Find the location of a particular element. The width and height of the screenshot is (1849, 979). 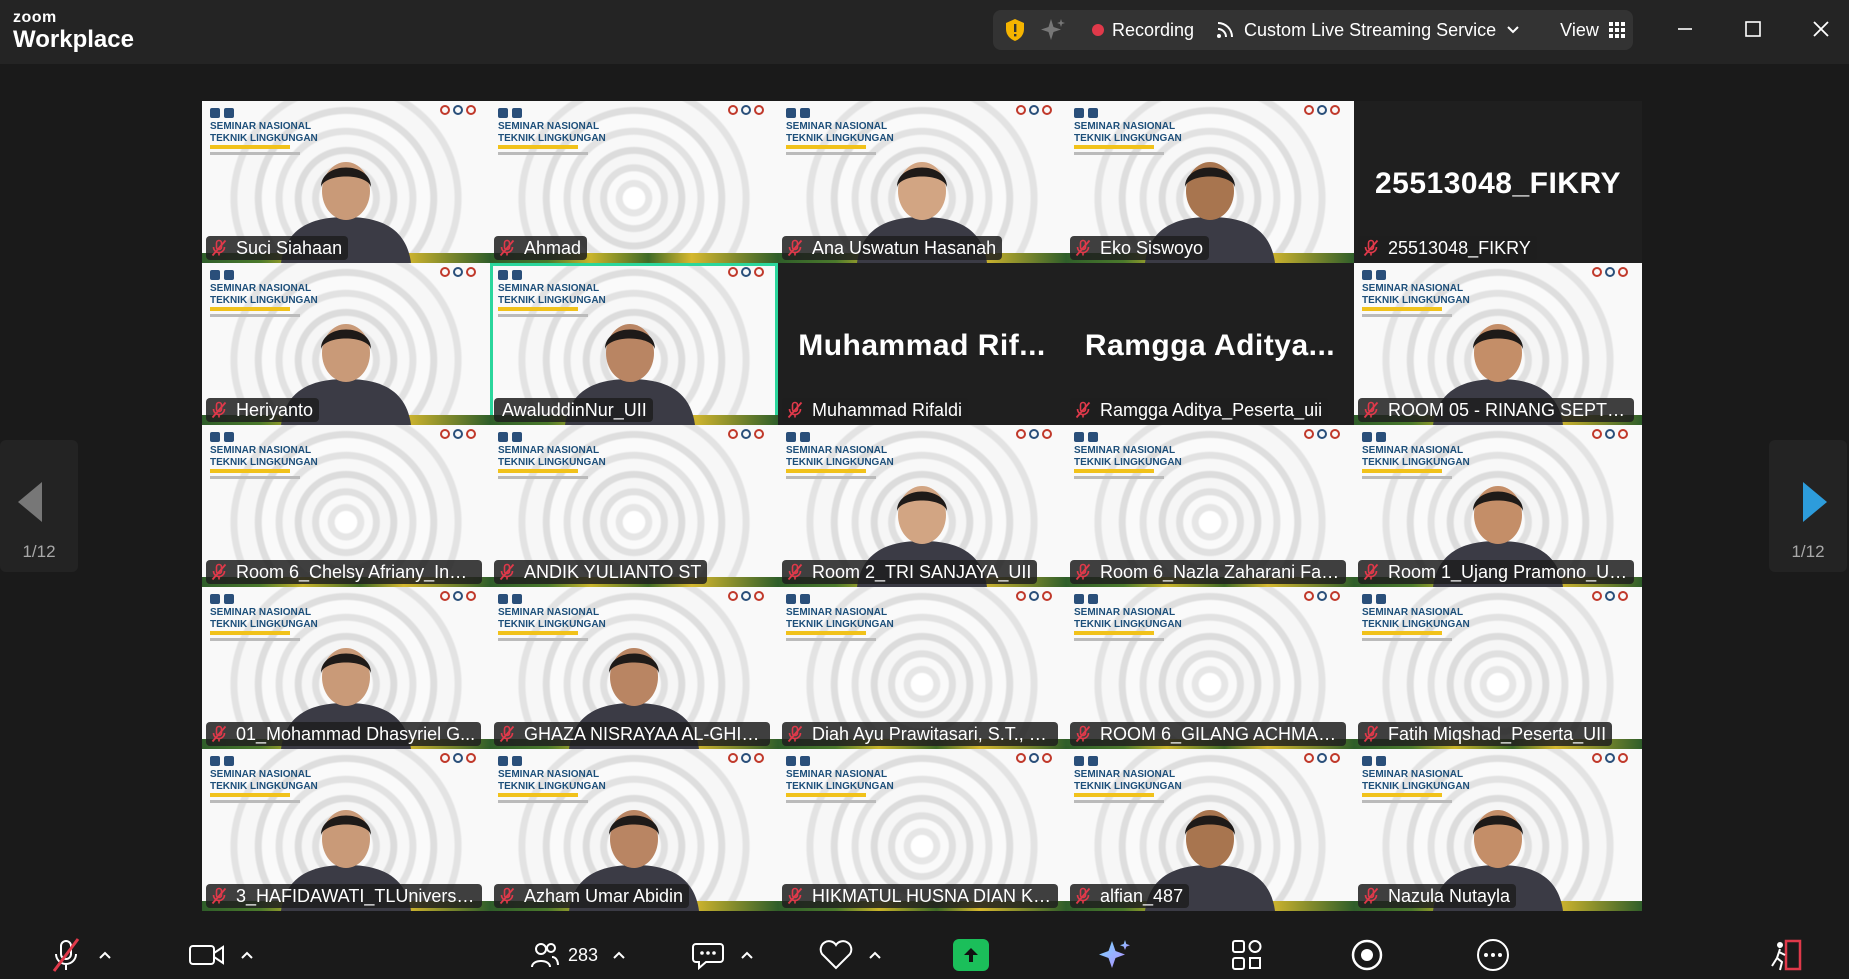

chat-button is located at coordinates (723, 955).